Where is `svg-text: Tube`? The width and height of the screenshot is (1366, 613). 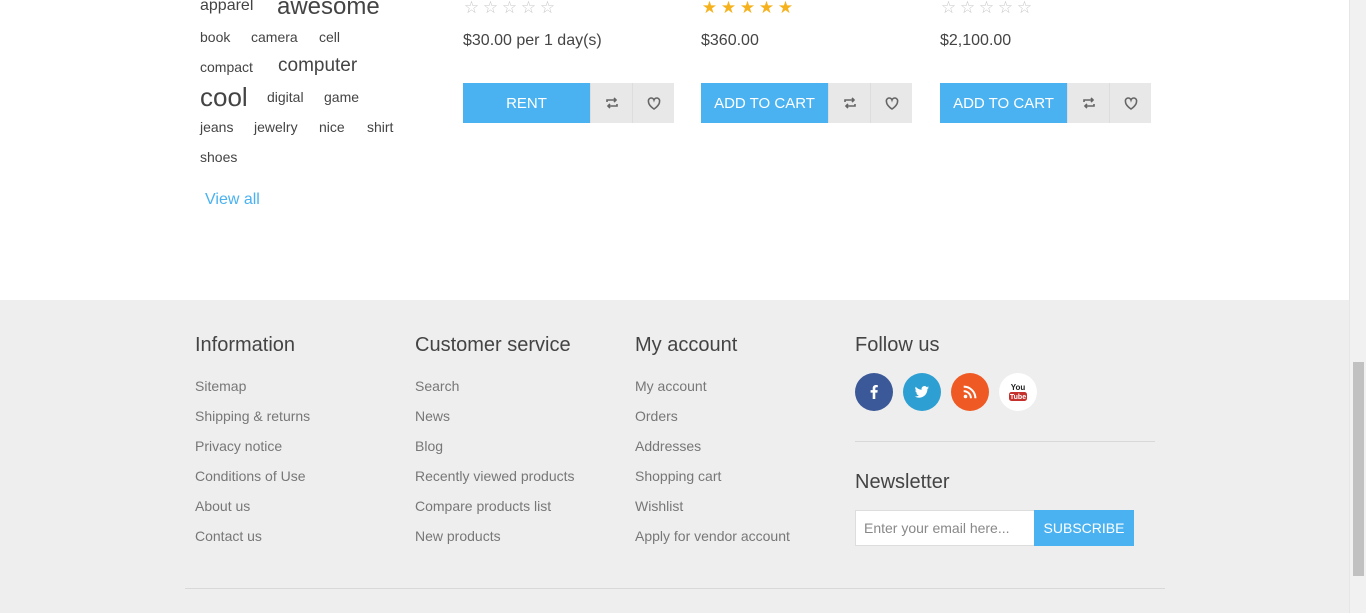 svg-text: Tube is located at coordinates (1018, 397).